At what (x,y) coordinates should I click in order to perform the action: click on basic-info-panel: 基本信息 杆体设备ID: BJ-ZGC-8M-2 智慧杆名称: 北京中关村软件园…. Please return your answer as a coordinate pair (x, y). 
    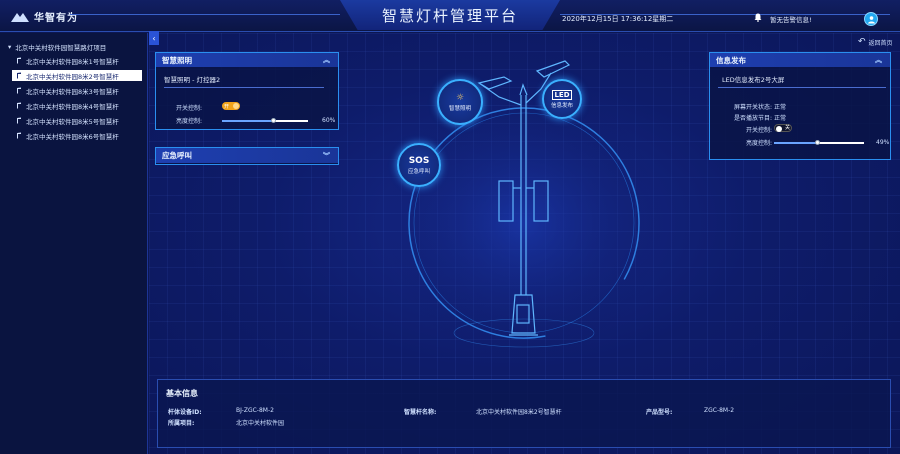
    Looking at the image, I should click on (524, 413).